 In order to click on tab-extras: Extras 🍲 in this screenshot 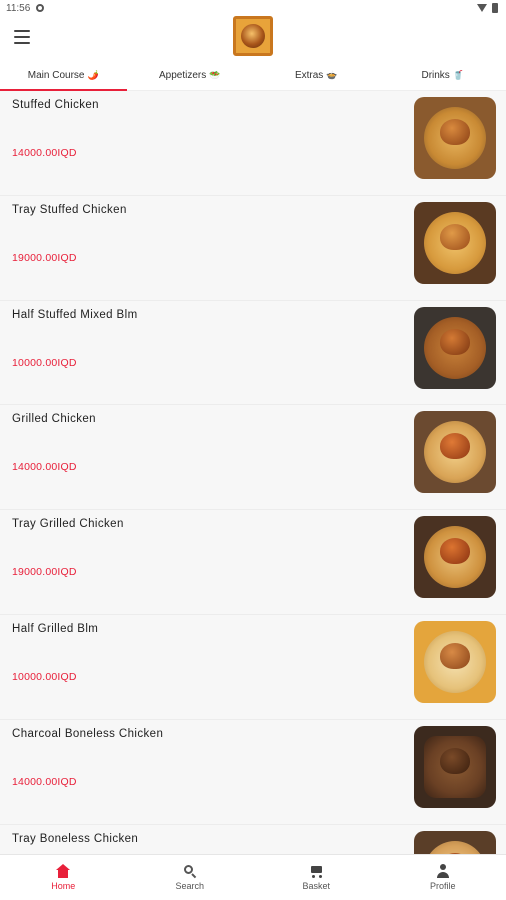, I will do `click(316, 75)`.